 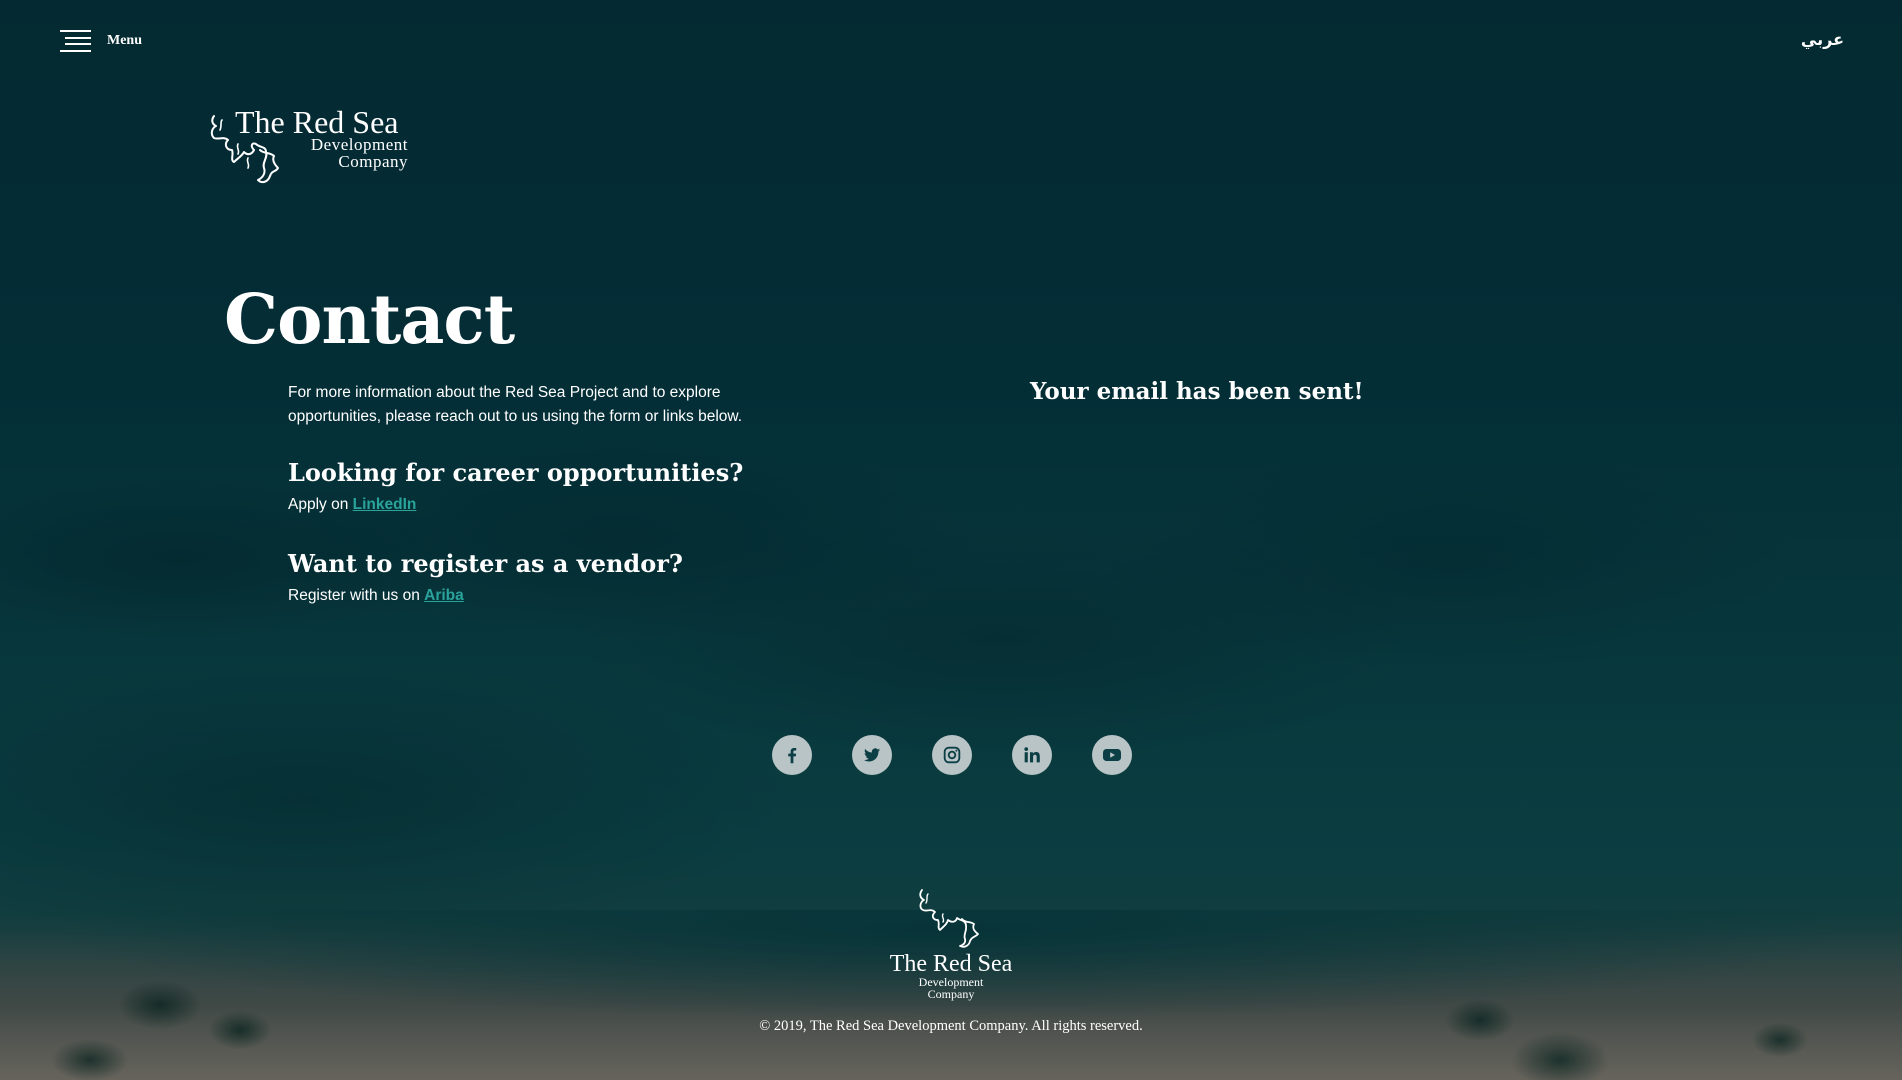 I want to click on social-links, so click(x=952, y=755).